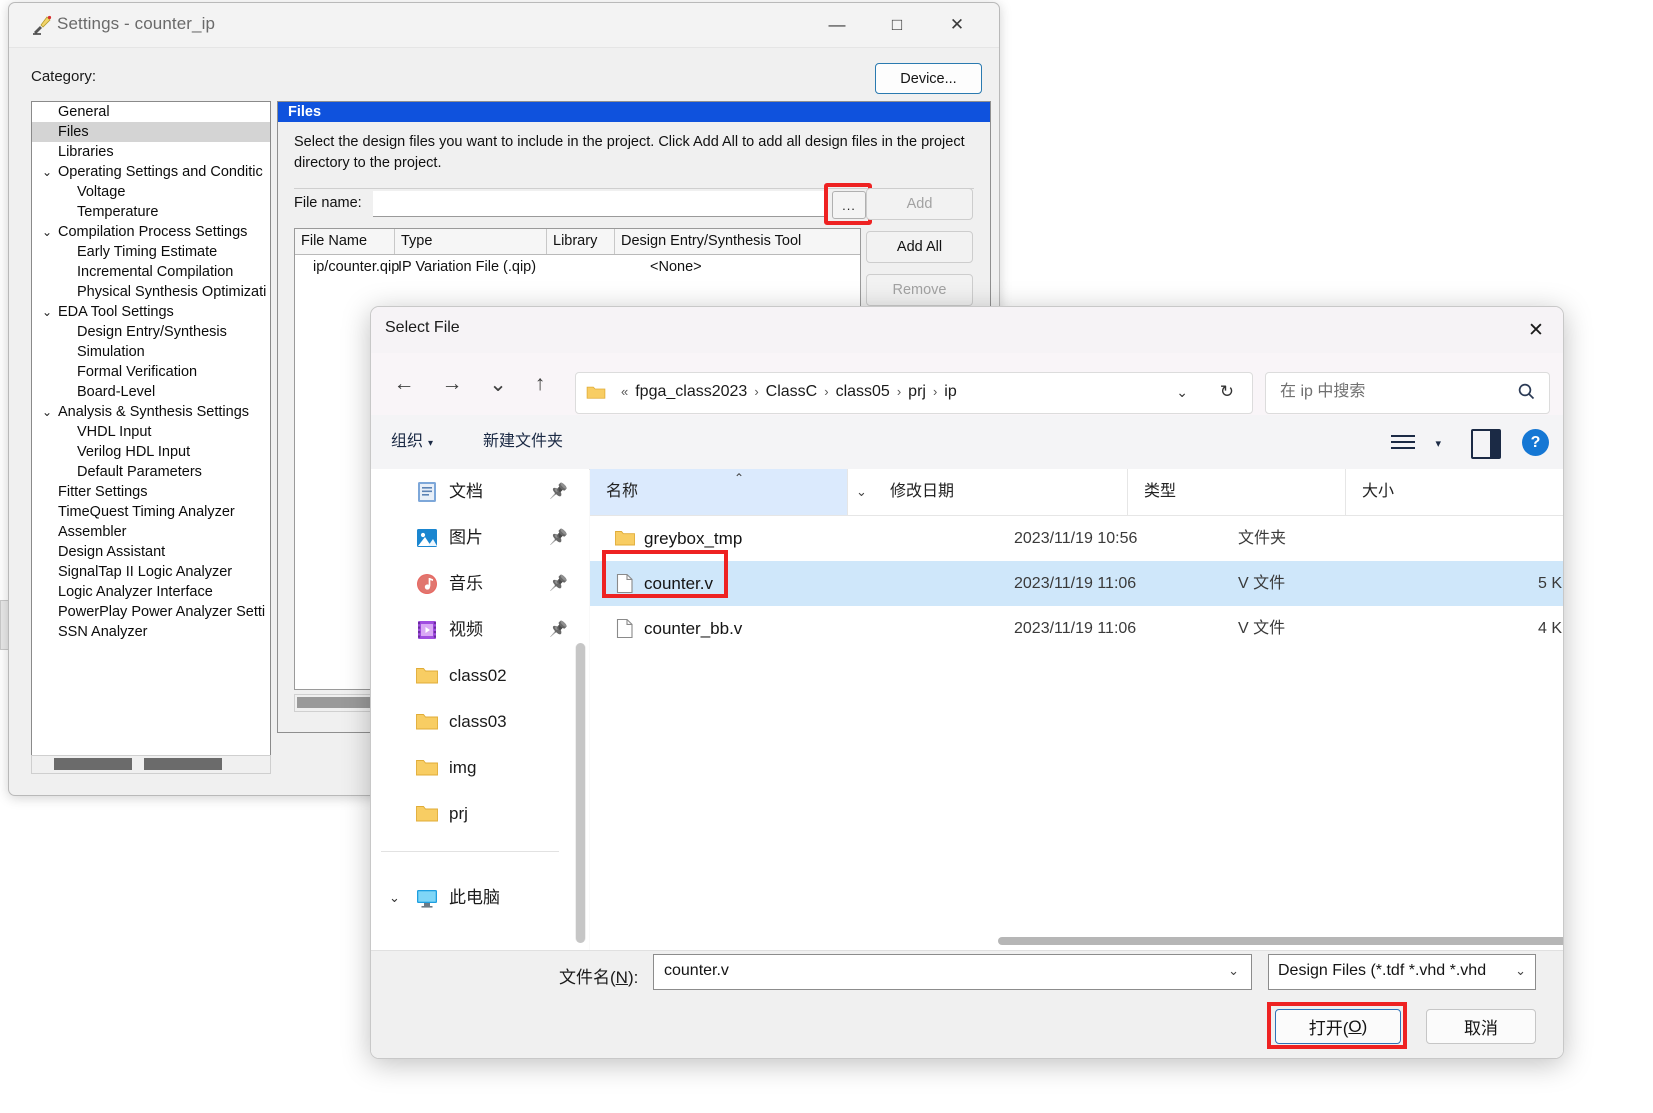  I want to click on column-chevron-down-icon: ⌄, so click(861, 492).